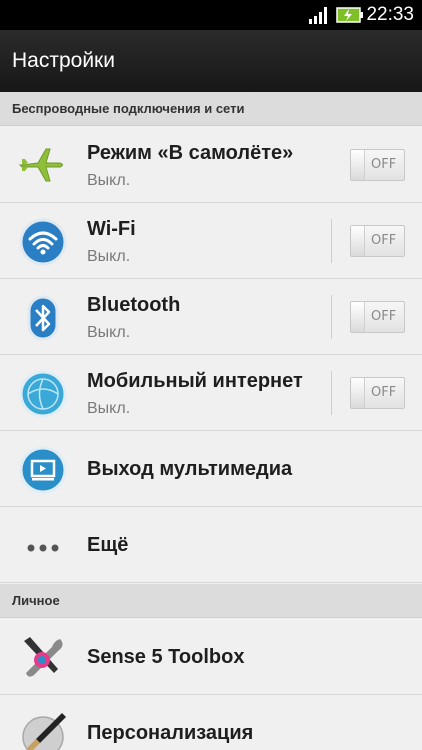 The height and width of the screenshot is (750, 422). What do you see at coordinates (43, 657) in the screenshot?
I see `toolbox-icon` at bounding box center [43, 657].